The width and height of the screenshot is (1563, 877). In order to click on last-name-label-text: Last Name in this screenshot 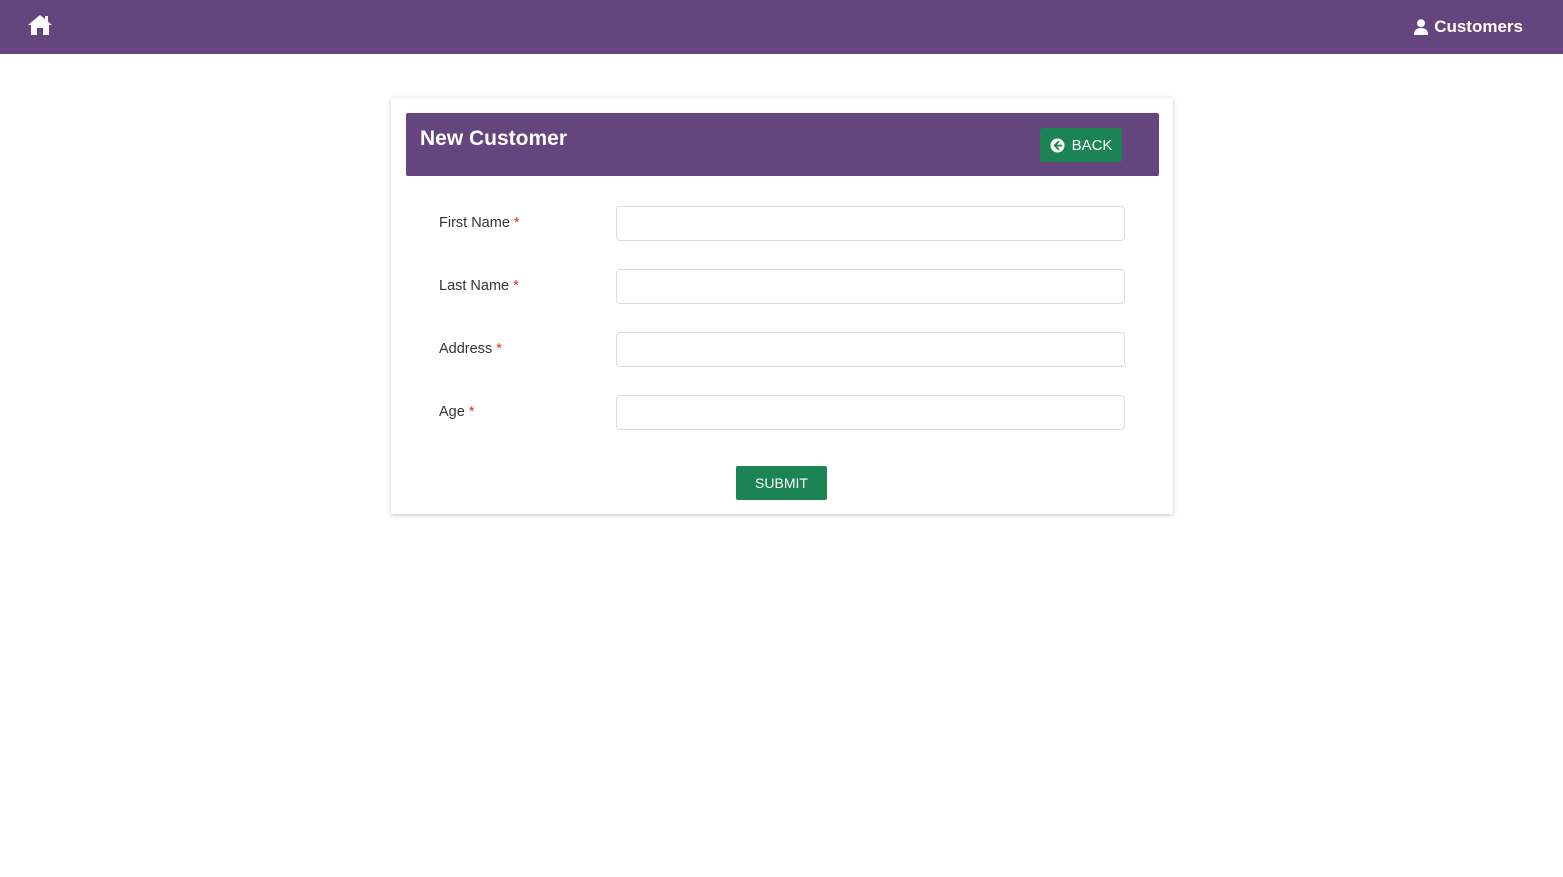, I will do `click(474, 286)`.